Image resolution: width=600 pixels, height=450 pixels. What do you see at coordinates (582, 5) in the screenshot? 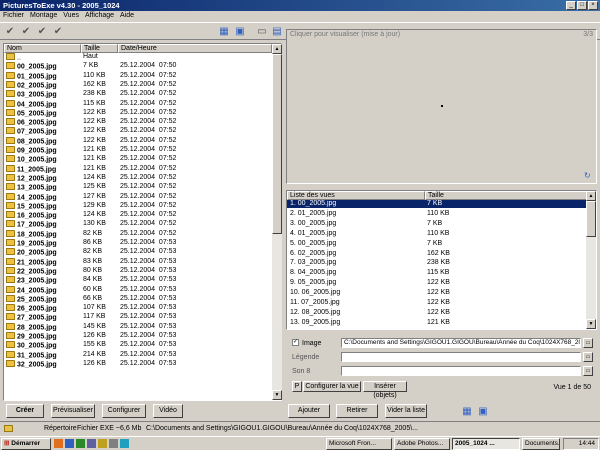
I see `maximize-button: □` at bounding box center [582, 5].